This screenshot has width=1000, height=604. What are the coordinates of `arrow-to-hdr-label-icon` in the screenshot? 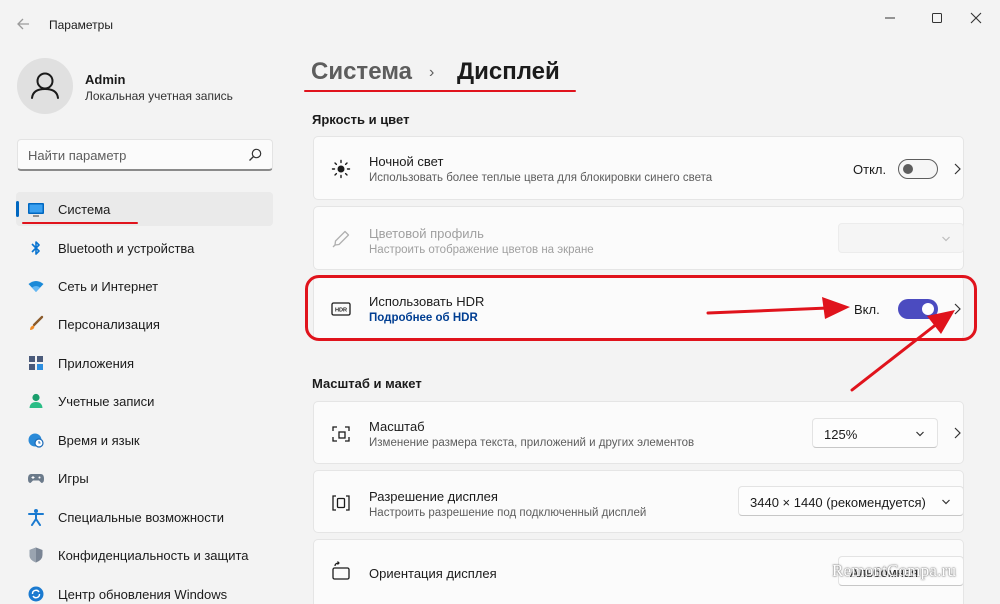 It's located at (778, 308).